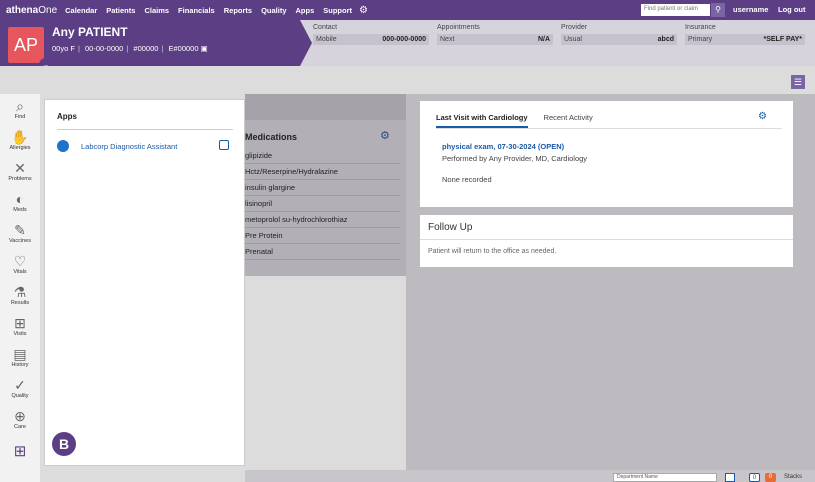  What do you see at coordinates (322, 156) in the screenshot?
I see `list-item: glipizide` at bounding box center [322, 156].